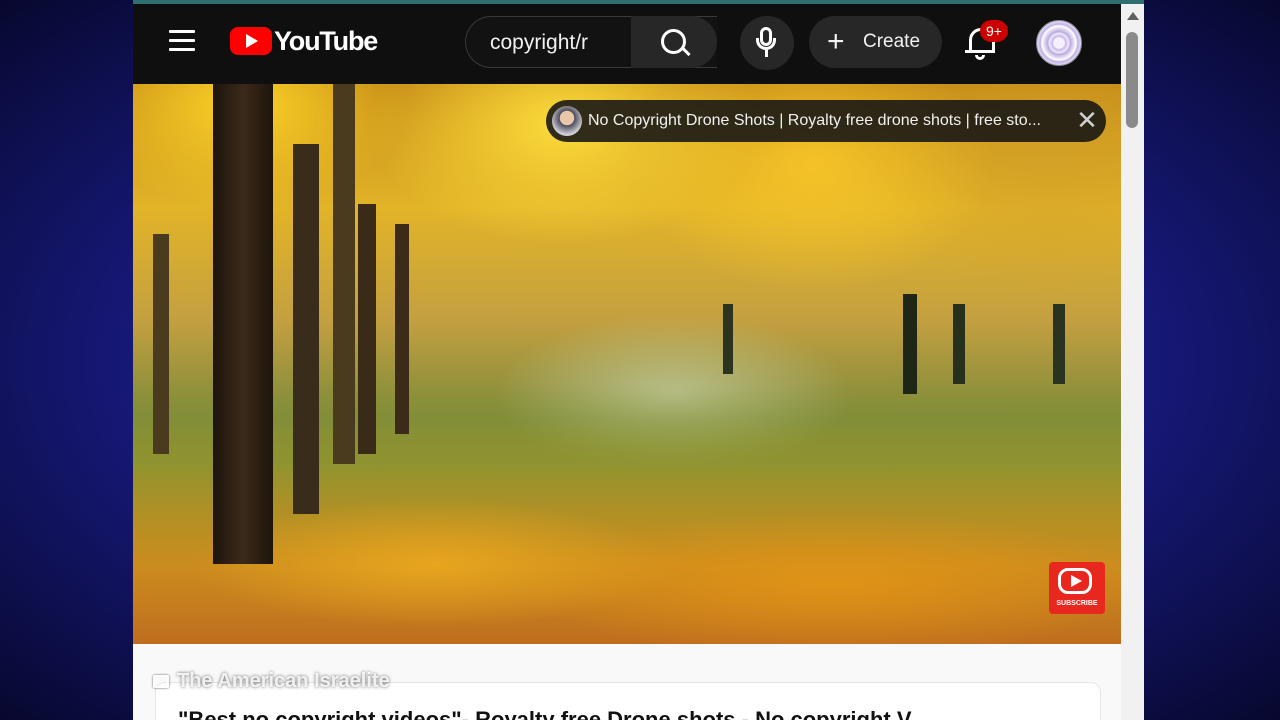 The image size is (1280, 720). What do you see at coordinates (1132, 362) in the screenshot?
I see `page-scrollbar` at bounding box center [1132, 362].